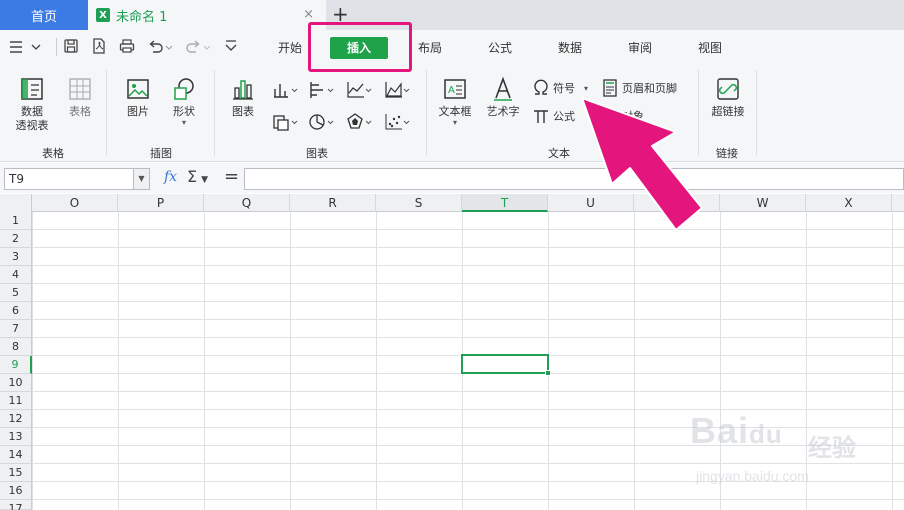 This screenshot has width=904, height=510. I want to click on row-header: 13, so click(16, 437).